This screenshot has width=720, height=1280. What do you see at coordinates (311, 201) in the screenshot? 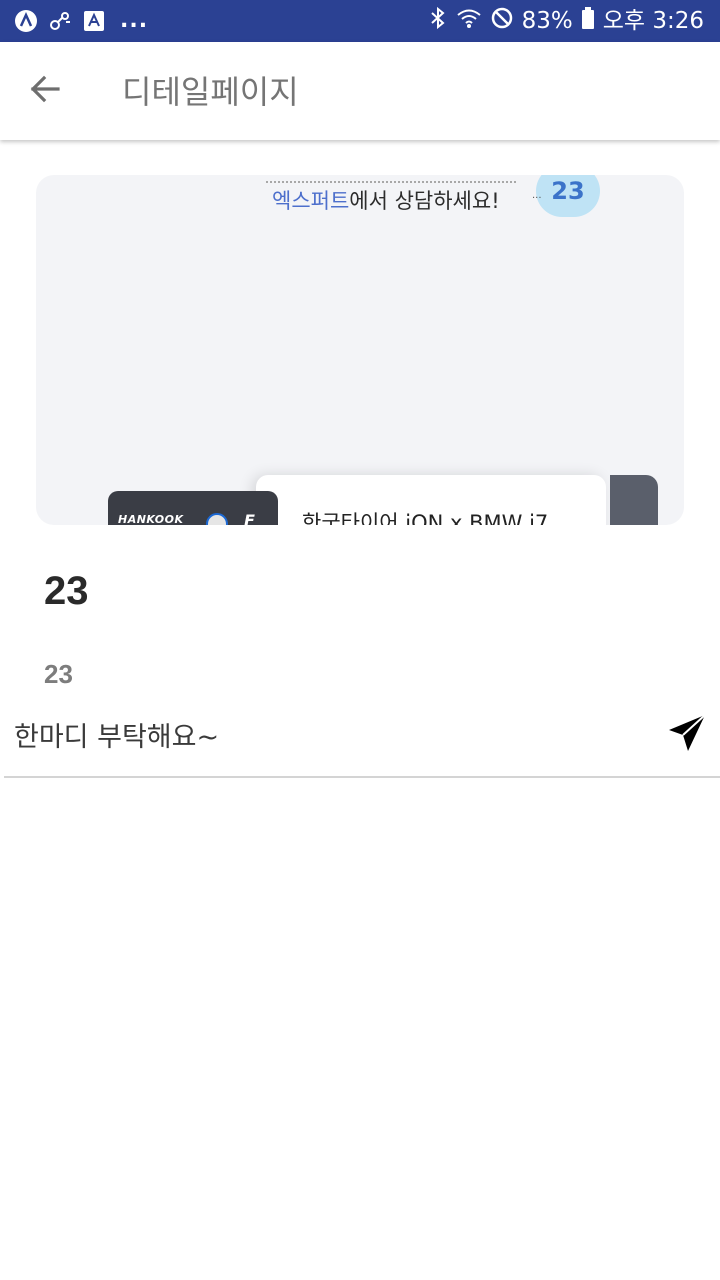
I see `promo-highlight: 엑스퍼트` at bounding box center [311, 201].